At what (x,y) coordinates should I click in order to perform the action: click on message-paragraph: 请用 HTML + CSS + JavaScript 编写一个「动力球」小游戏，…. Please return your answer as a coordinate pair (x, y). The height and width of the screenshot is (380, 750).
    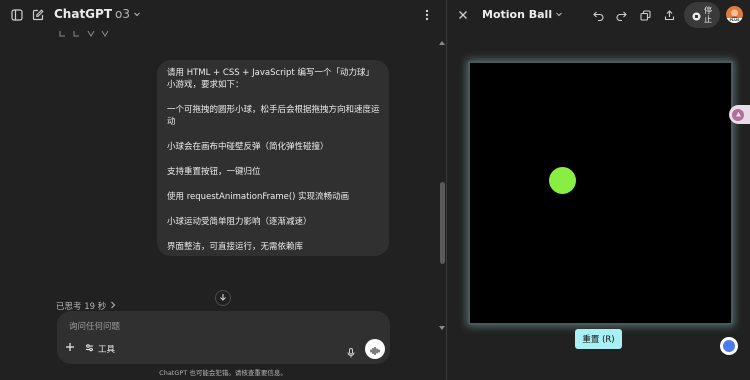
    Looking at the image, I should click on (270, 79).